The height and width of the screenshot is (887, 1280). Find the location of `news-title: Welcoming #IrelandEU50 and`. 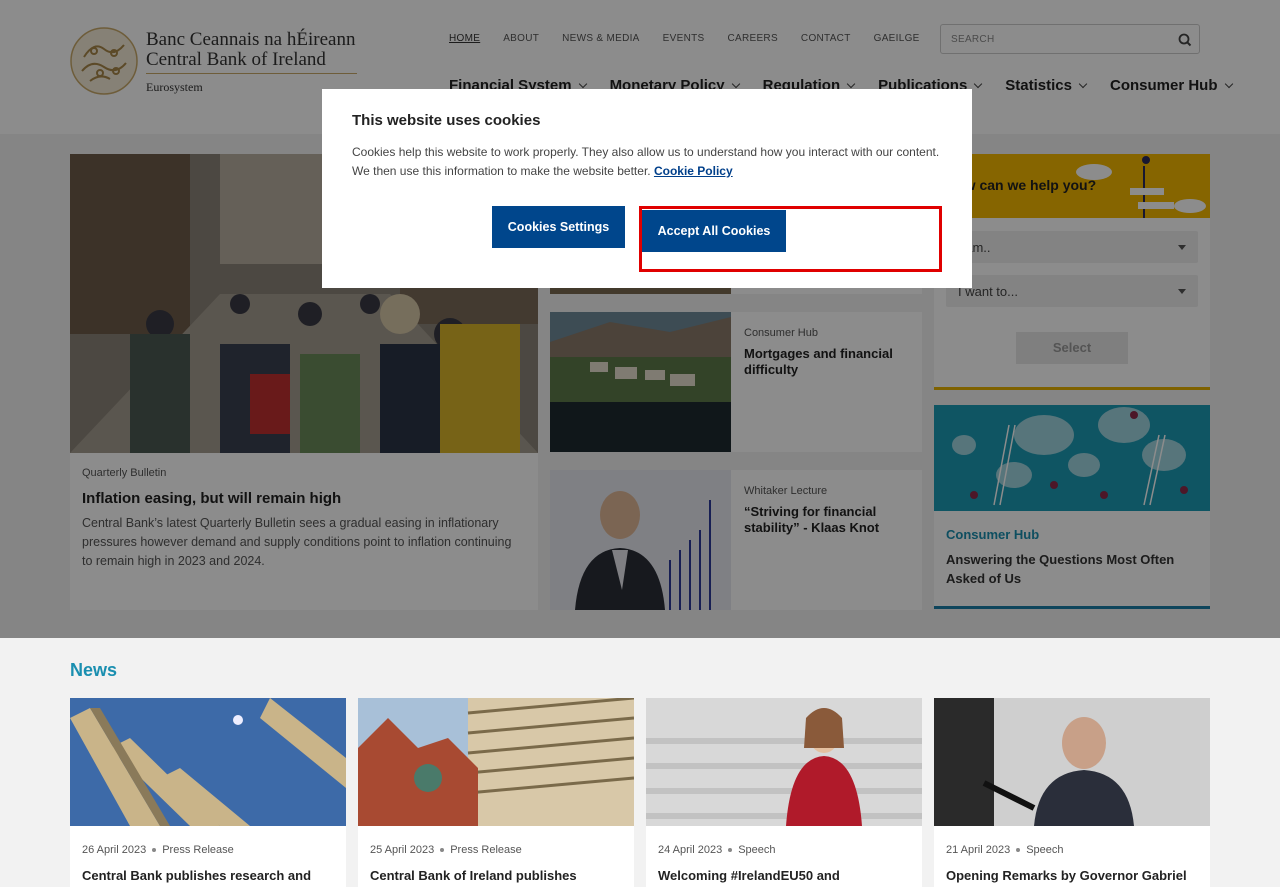

news-title: Welcoming #IrelandEU50 and is located at coordinates (786, 875).